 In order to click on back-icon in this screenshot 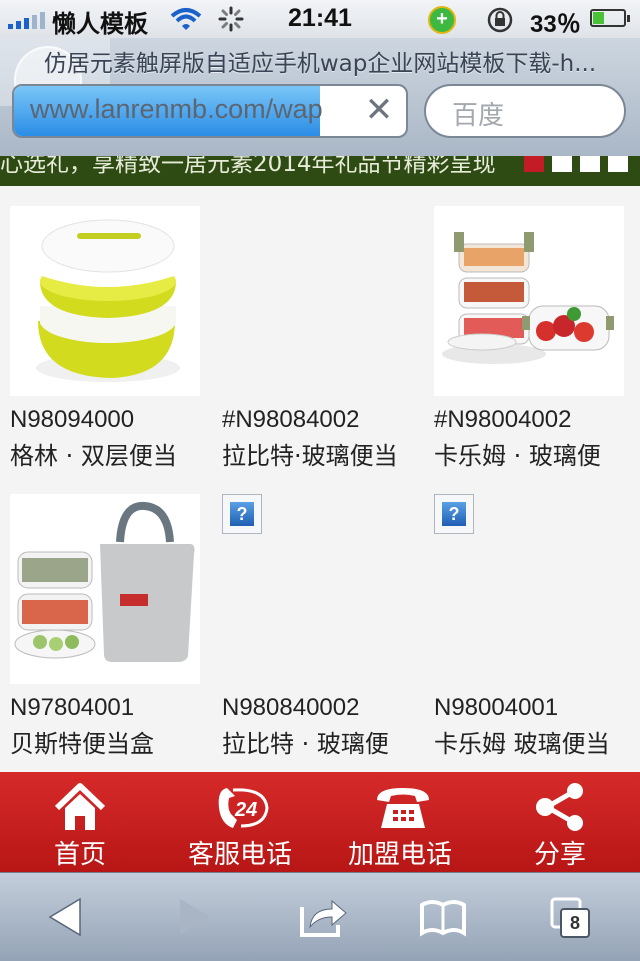, I will do `click(69, 917)`.